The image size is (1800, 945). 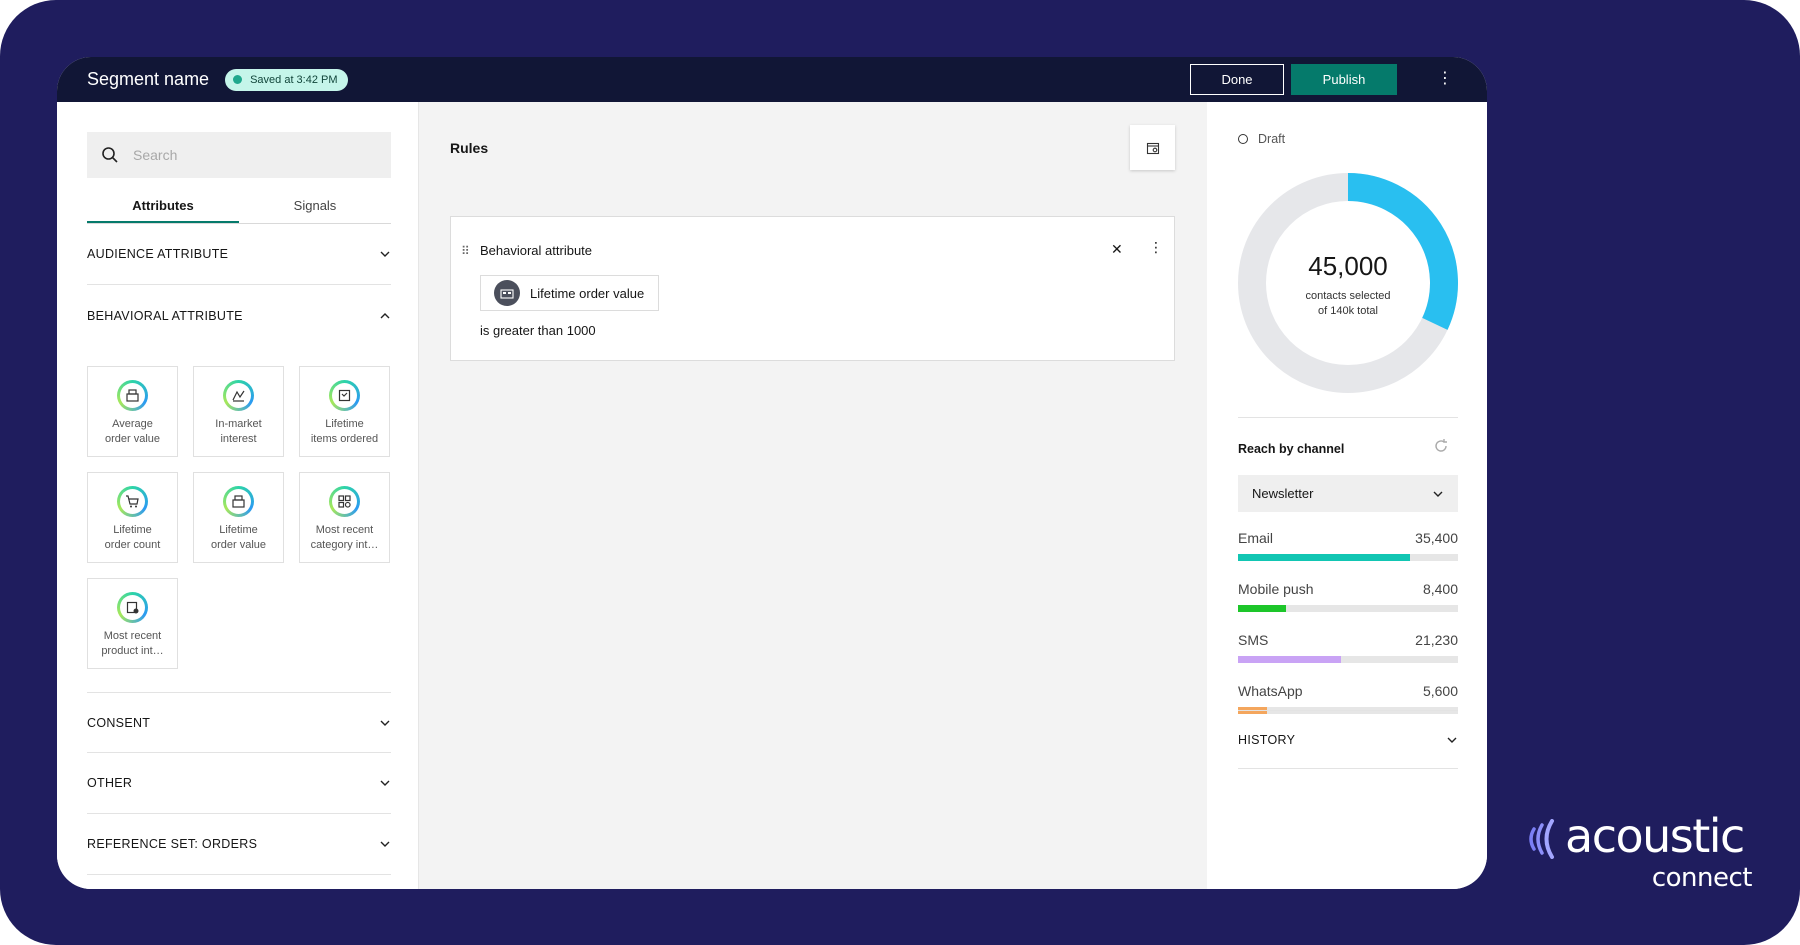 I want to click on history-section: HISTORY, so click(x=1348, y=739).